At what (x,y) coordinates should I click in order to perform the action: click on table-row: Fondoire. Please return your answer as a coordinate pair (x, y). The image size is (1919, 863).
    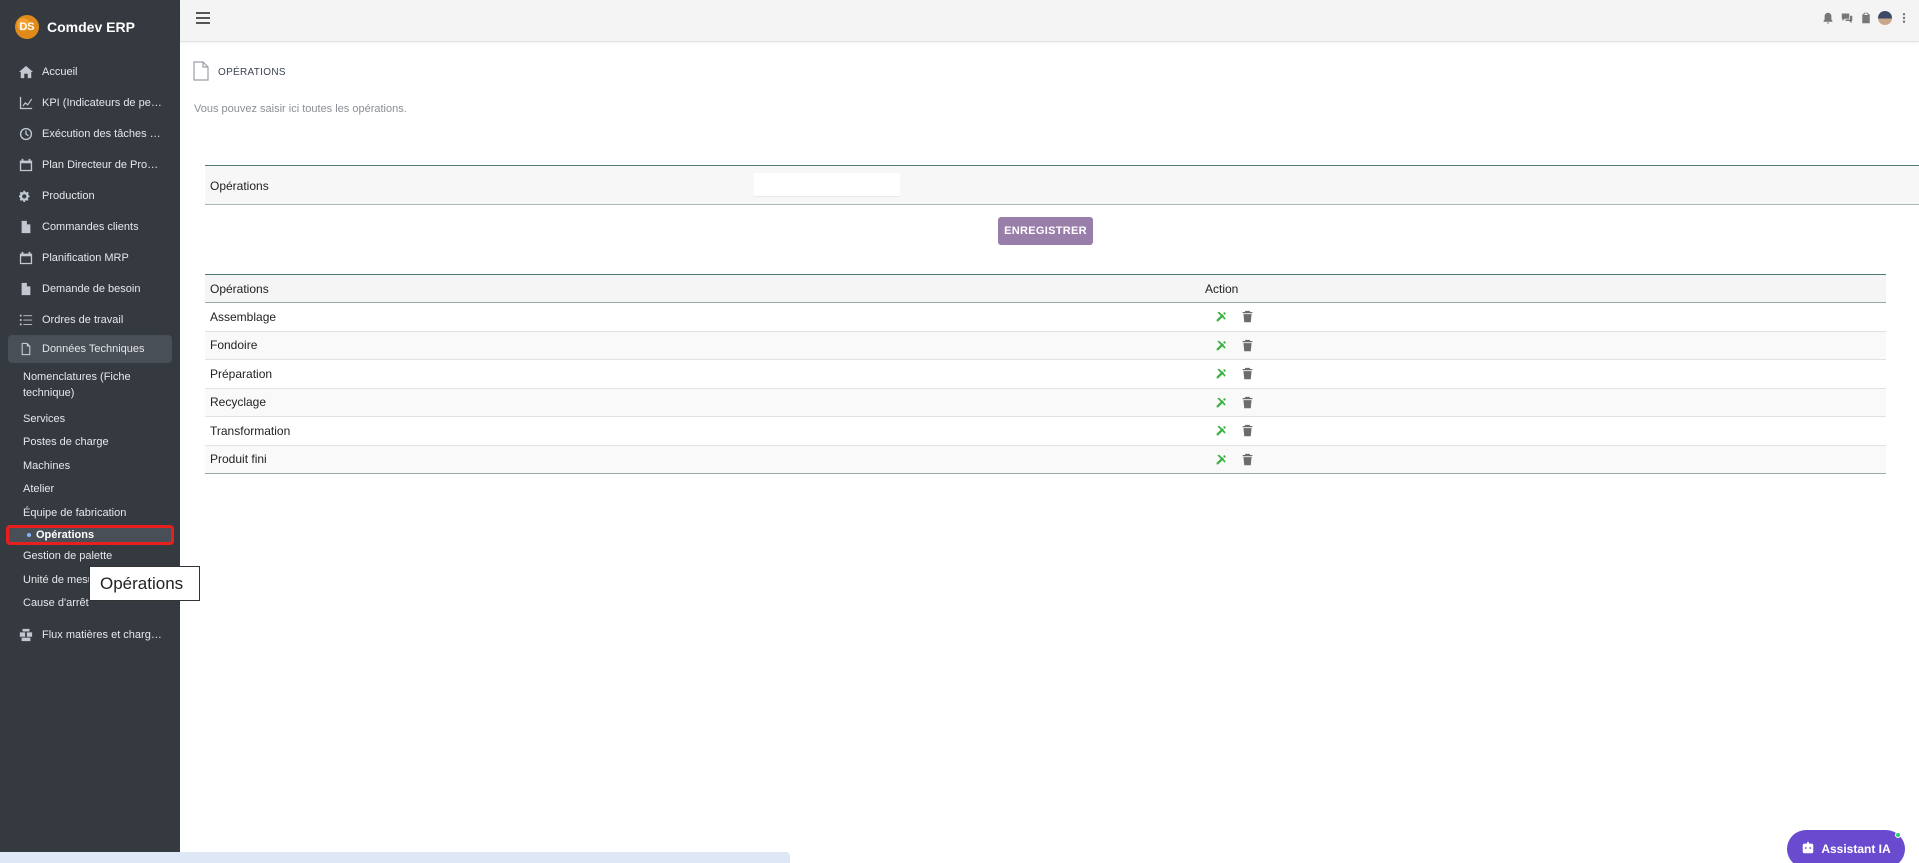
    Looking at the image, I should click on (1045, 345).